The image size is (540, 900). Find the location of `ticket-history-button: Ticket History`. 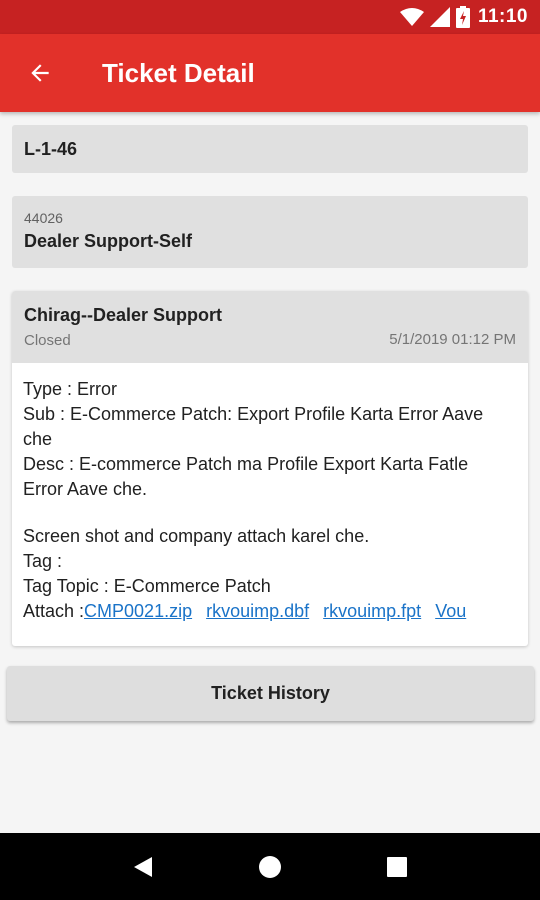

ticket-history-button: Ticket History is located at coordinates (270, 693).